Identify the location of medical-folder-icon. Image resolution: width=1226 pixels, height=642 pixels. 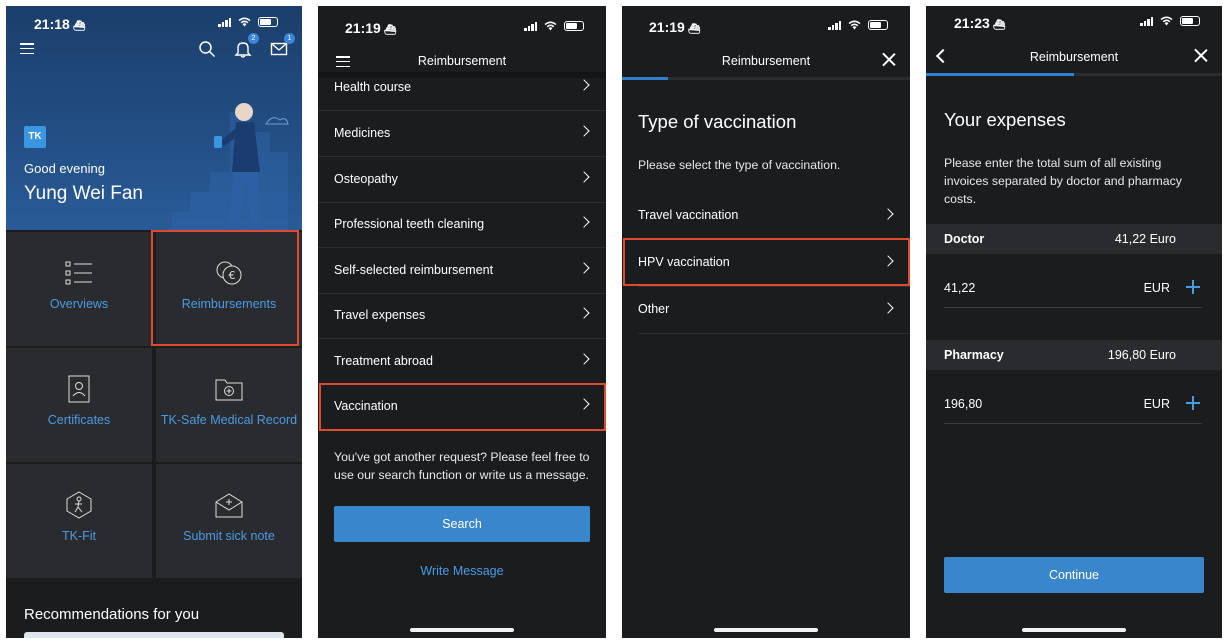
(229, 390).